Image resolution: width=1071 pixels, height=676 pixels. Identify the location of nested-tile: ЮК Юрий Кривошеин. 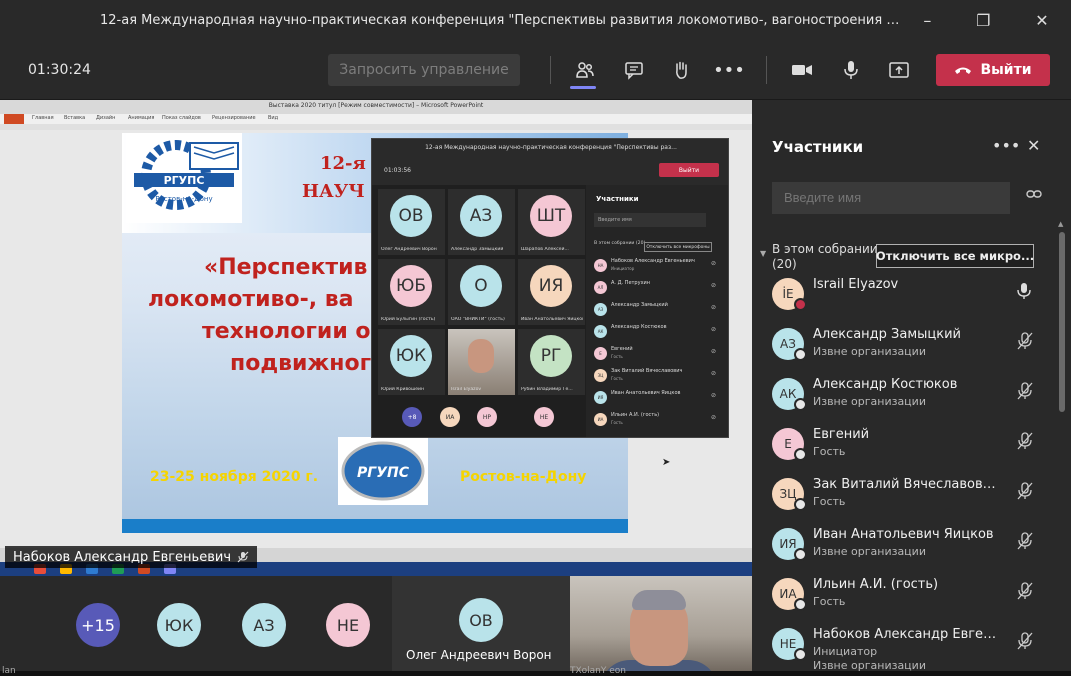
(411, 362).